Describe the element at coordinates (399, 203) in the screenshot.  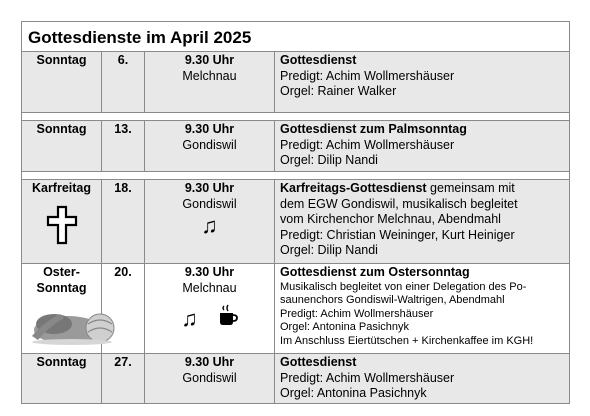
I see `description-line: dem EGW Gondiswil, musikalisch begleitet` at that location.